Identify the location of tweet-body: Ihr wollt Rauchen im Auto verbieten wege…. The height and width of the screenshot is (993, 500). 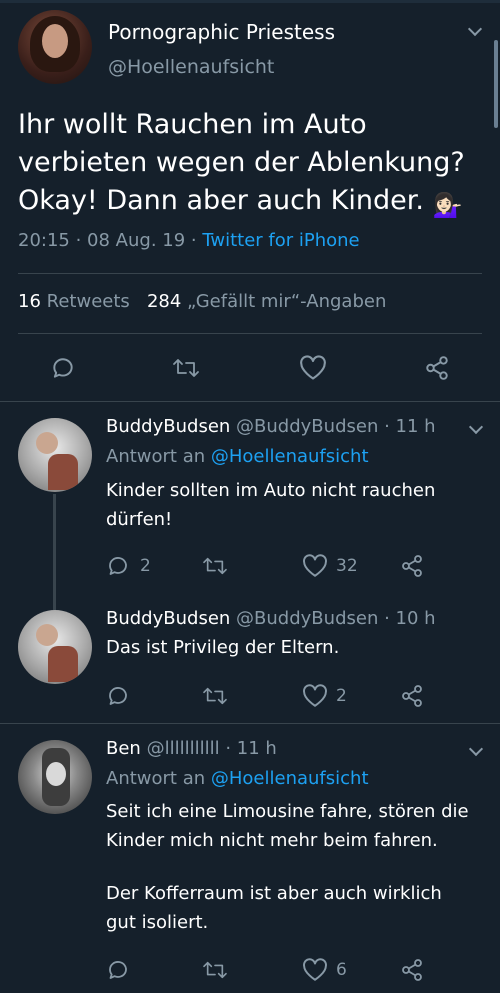
(241, 162).